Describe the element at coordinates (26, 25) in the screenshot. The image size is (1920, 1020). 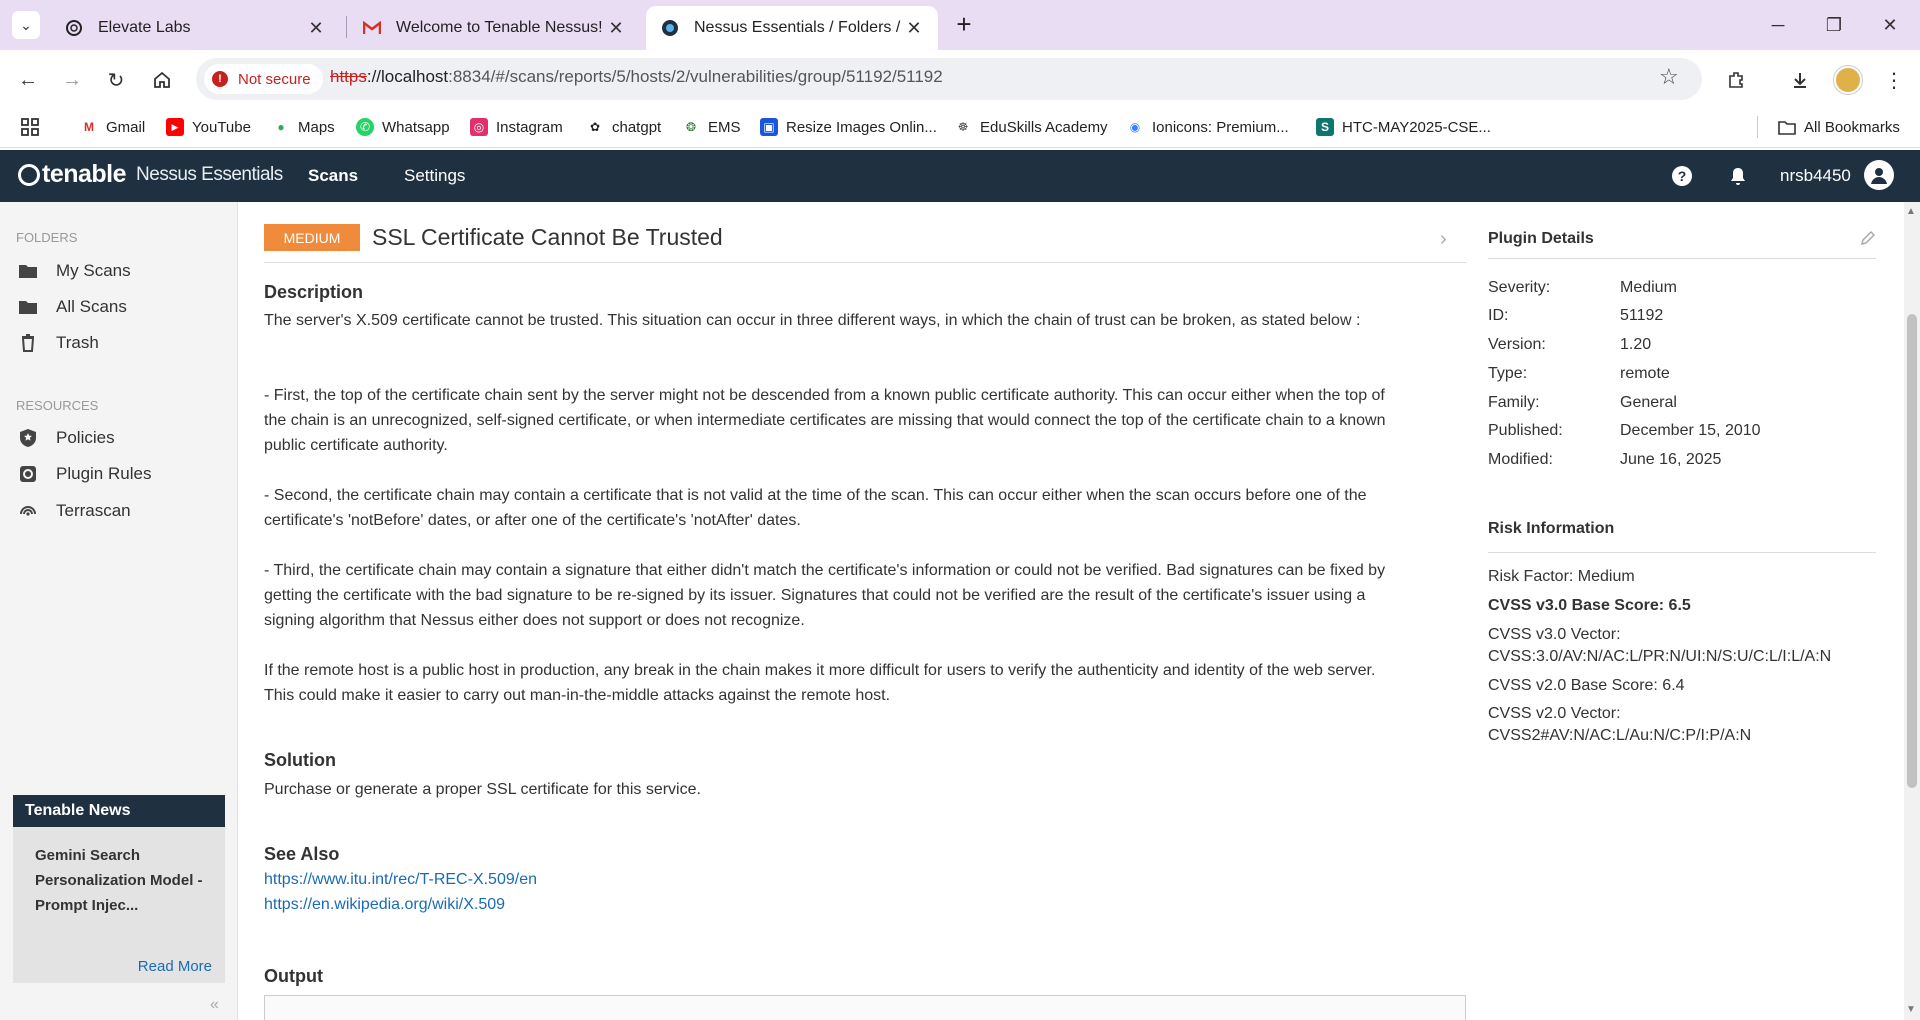
I see `tab-search-button: ⌄` at that location.